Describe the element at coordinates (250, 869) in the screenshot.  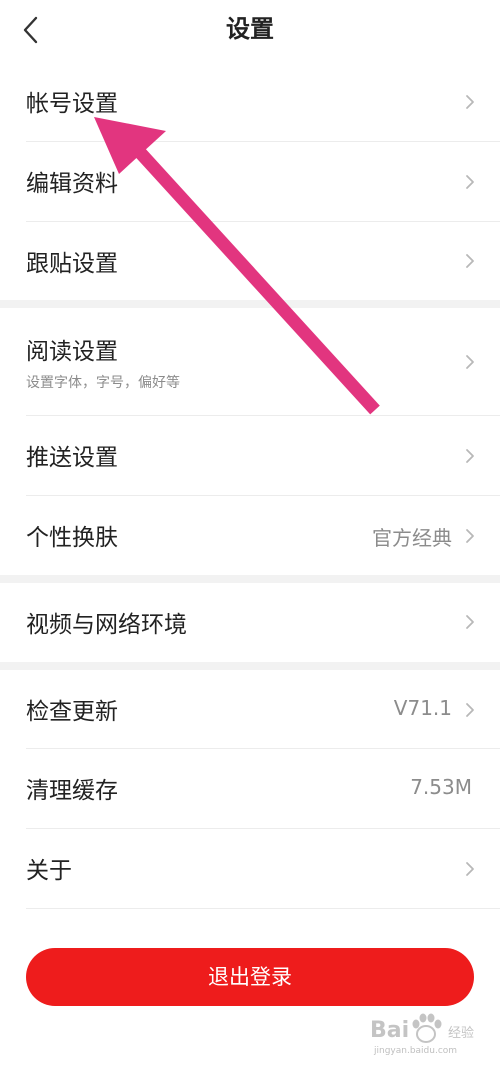
I see `settings-row-about: 关于` at that location.